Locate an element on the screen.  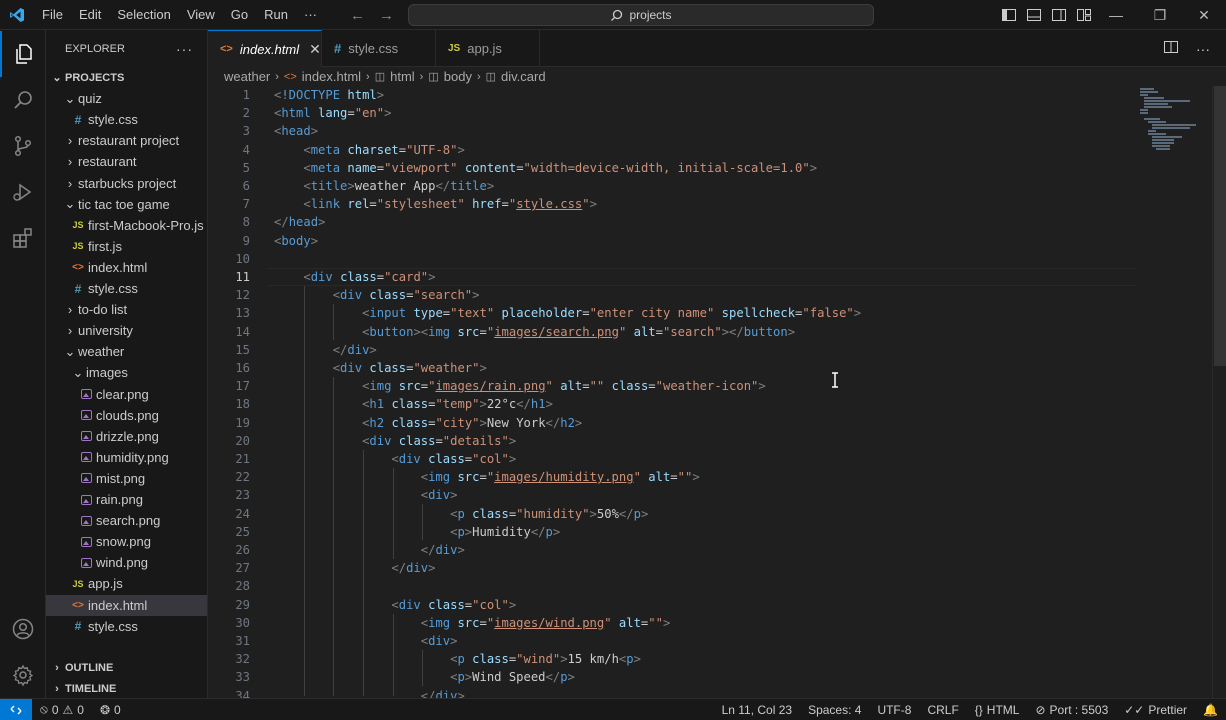
extensions-icon is located at coordinates (23, 238).